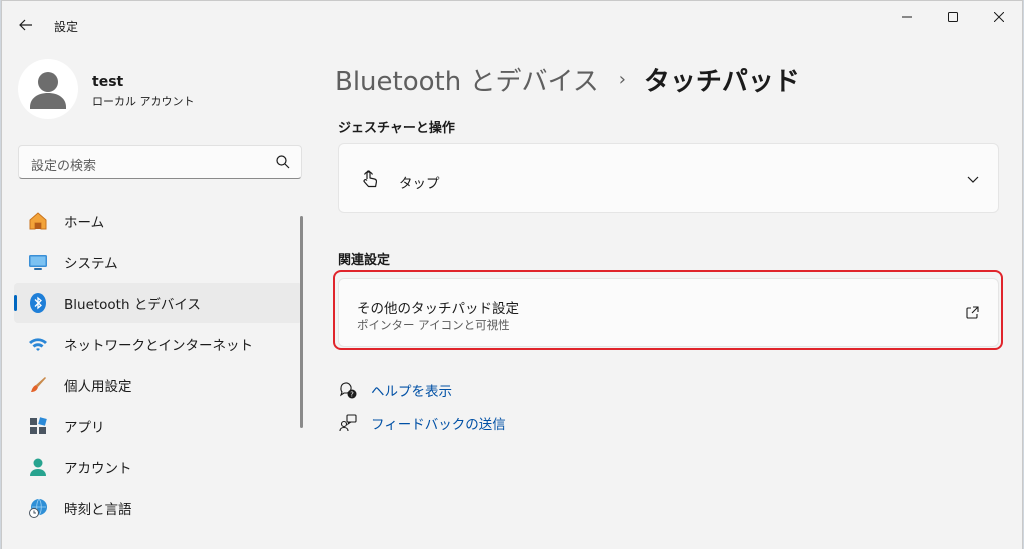 This screenshot has width=1024, height=549. Describe the element at coordinates (158, 89) in the screenshot. I see `user-profile: test ローカル アカウント` at that location.